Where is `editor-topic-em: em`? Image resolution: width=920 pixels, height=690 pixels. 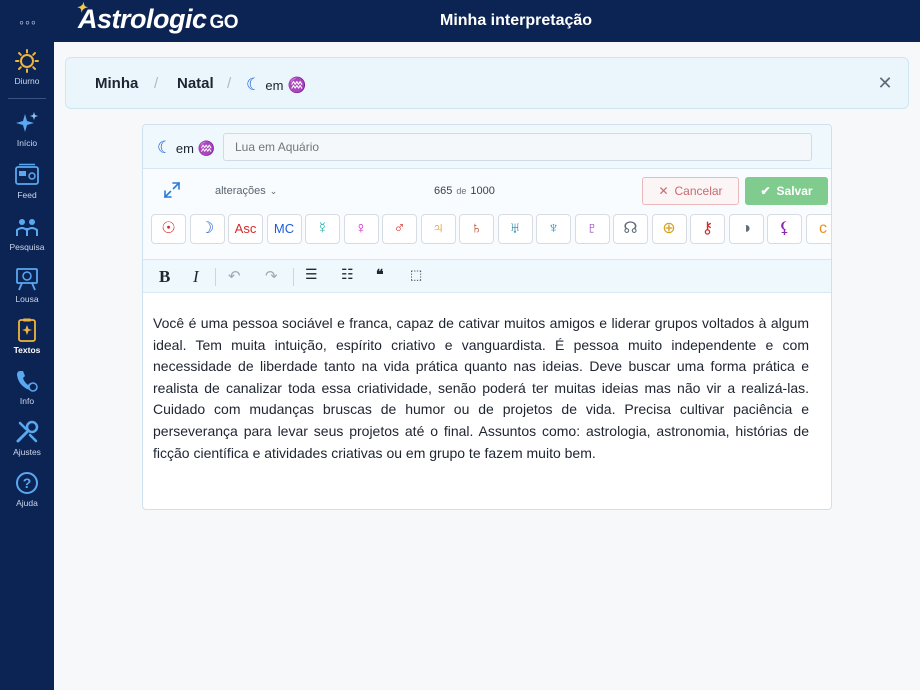 editor-topic-em: em is located at coordinates (184, 148).